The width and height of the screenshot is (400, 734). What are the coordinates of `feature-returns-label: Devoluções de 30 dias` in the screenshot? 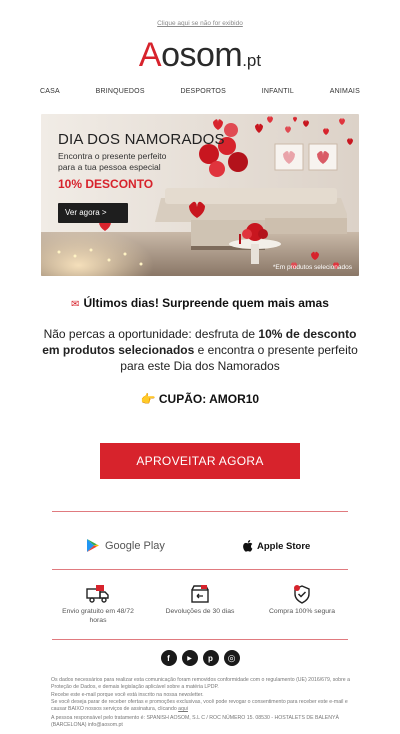 It's located at (200, 611).